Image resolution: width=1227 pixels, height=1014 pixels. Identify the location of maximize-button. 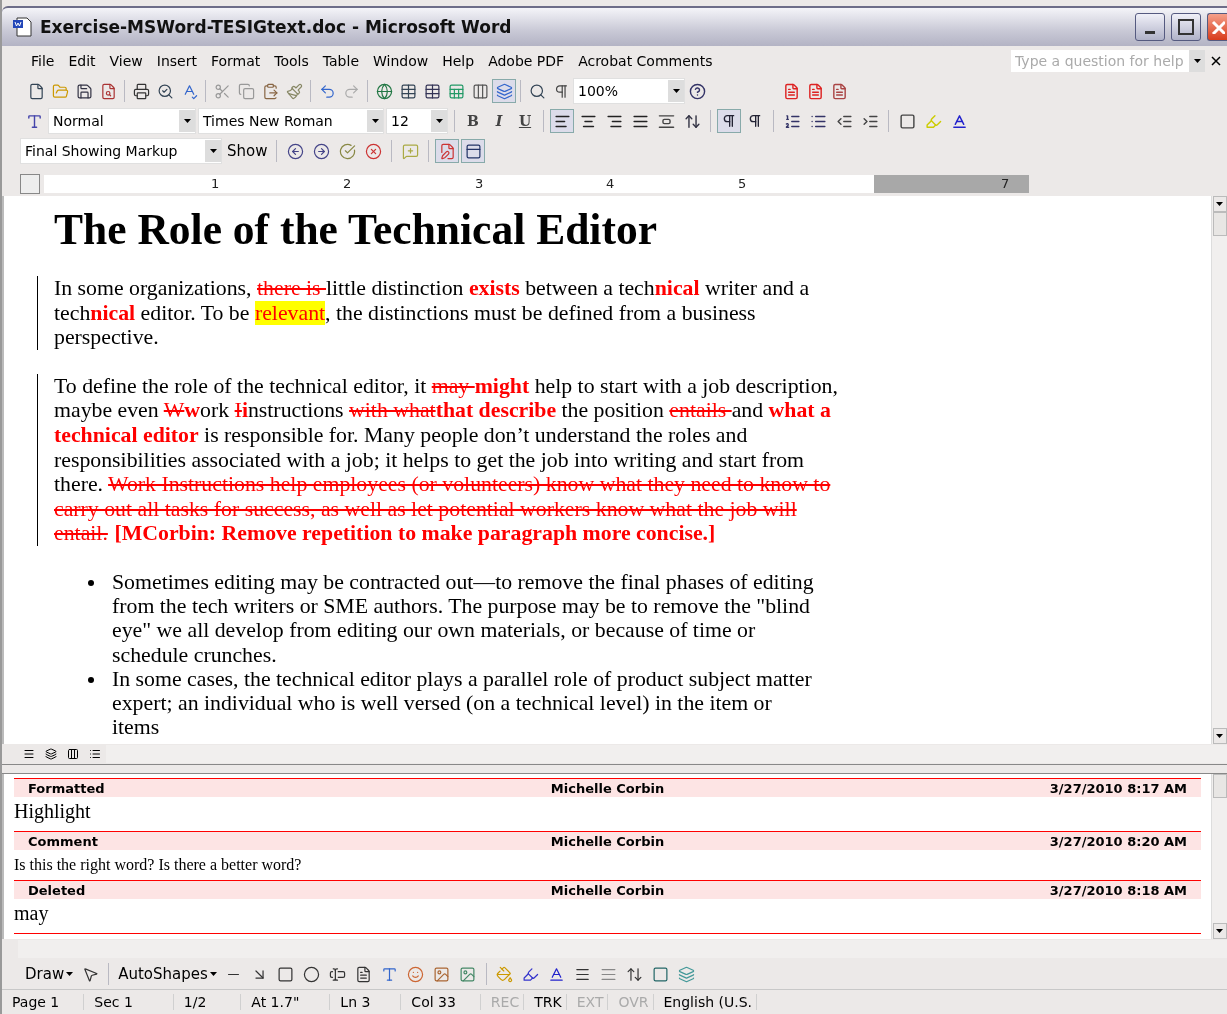
(1186, 27).